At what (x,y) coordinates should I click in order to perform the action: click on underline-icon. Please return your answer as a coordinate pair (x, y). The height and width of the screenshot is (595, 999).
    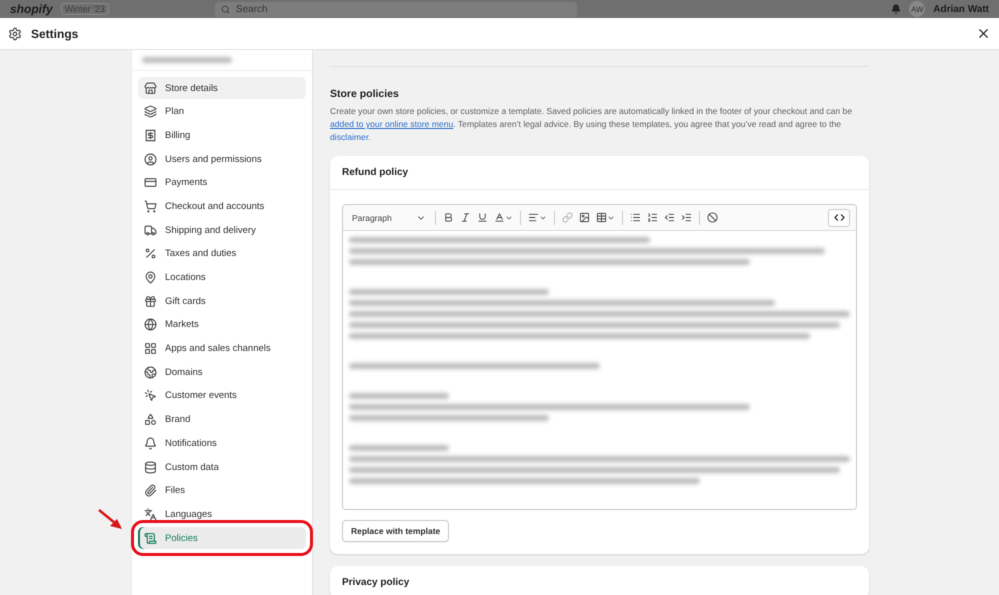
    Looking at the image, I should click on (482, 217).